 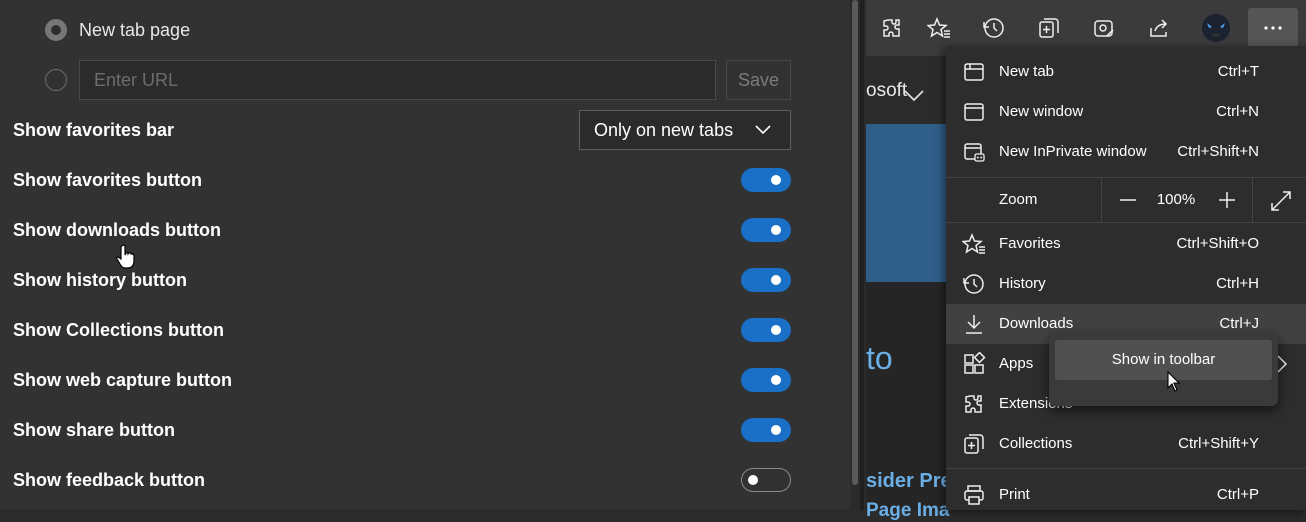 What do you see at coordinates (1281, 201) in the screenshot?
I see `fullscreen-icon` at bounding box center [1281, 201].